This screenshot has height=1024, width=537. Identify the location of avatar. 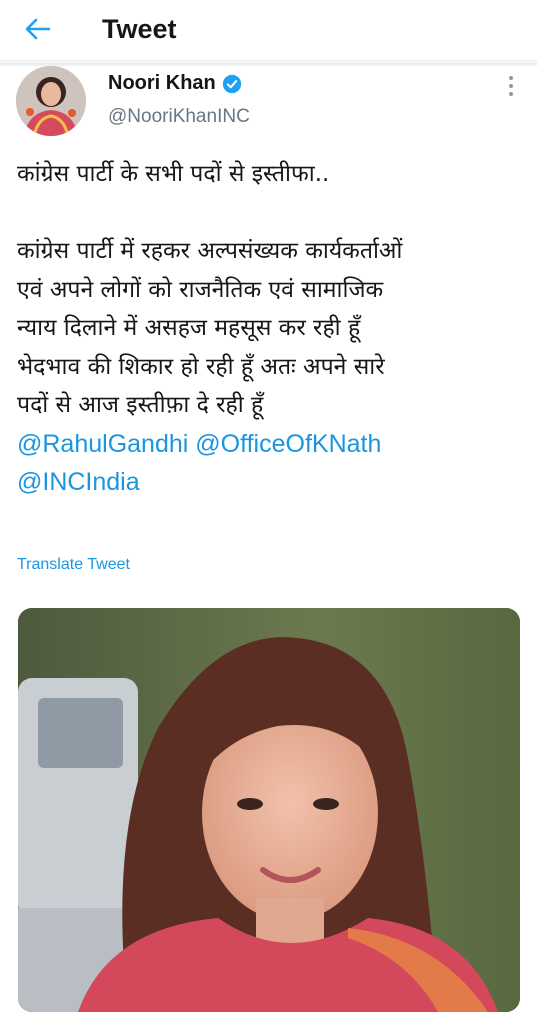
(51, 101).